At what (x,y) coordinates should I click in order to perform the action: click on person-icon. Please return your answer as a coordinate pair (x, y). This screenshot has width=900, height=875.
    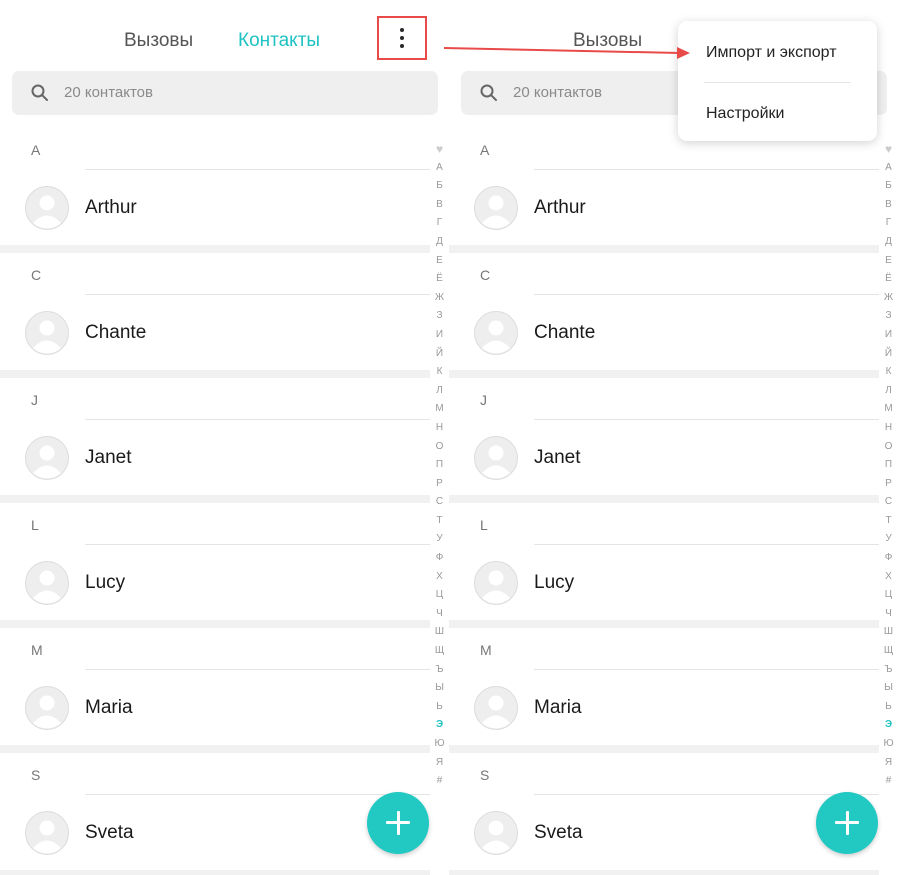
    Looking at the image, I should click on (47, 208).